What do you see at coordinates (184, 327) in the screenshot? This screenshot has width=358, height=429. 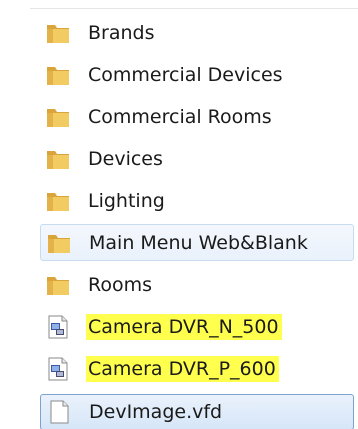 I see `item-label: Camera DVR_N_500` at bounding box center [184, 327].